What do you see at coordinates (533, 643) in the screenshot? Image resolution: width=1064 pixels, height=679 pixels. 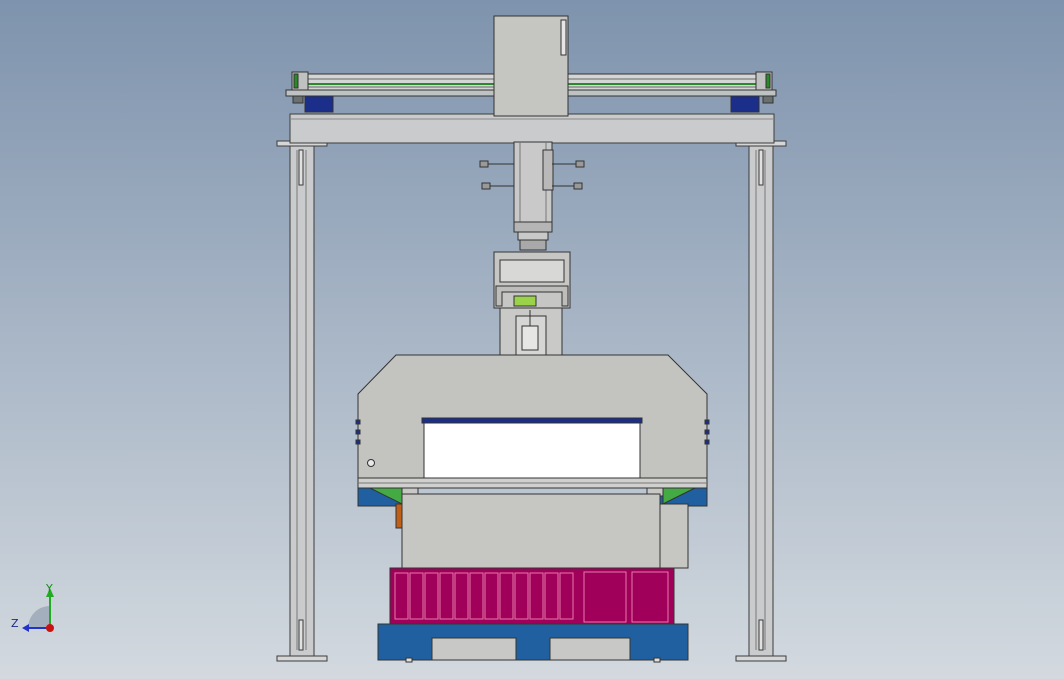 I see `pallet-base` at bounding box center [533, 643].